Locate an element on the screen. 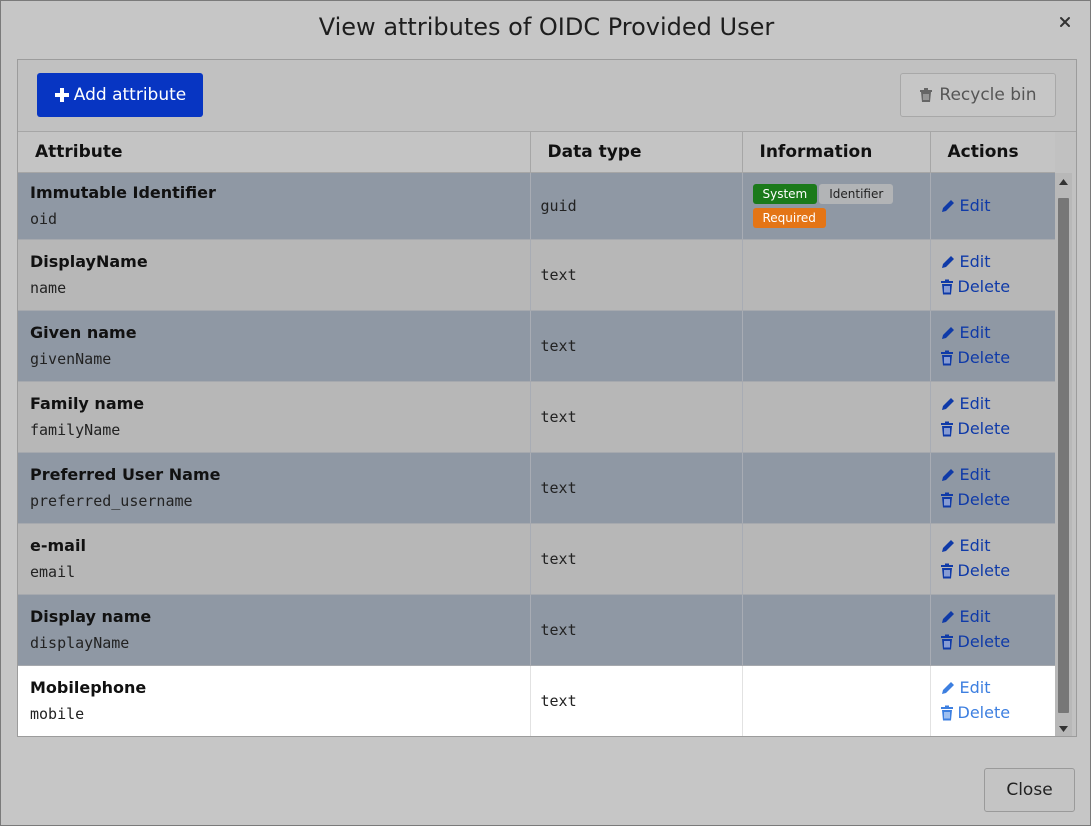  close-button: Close is located at coordinates (1029, 790).